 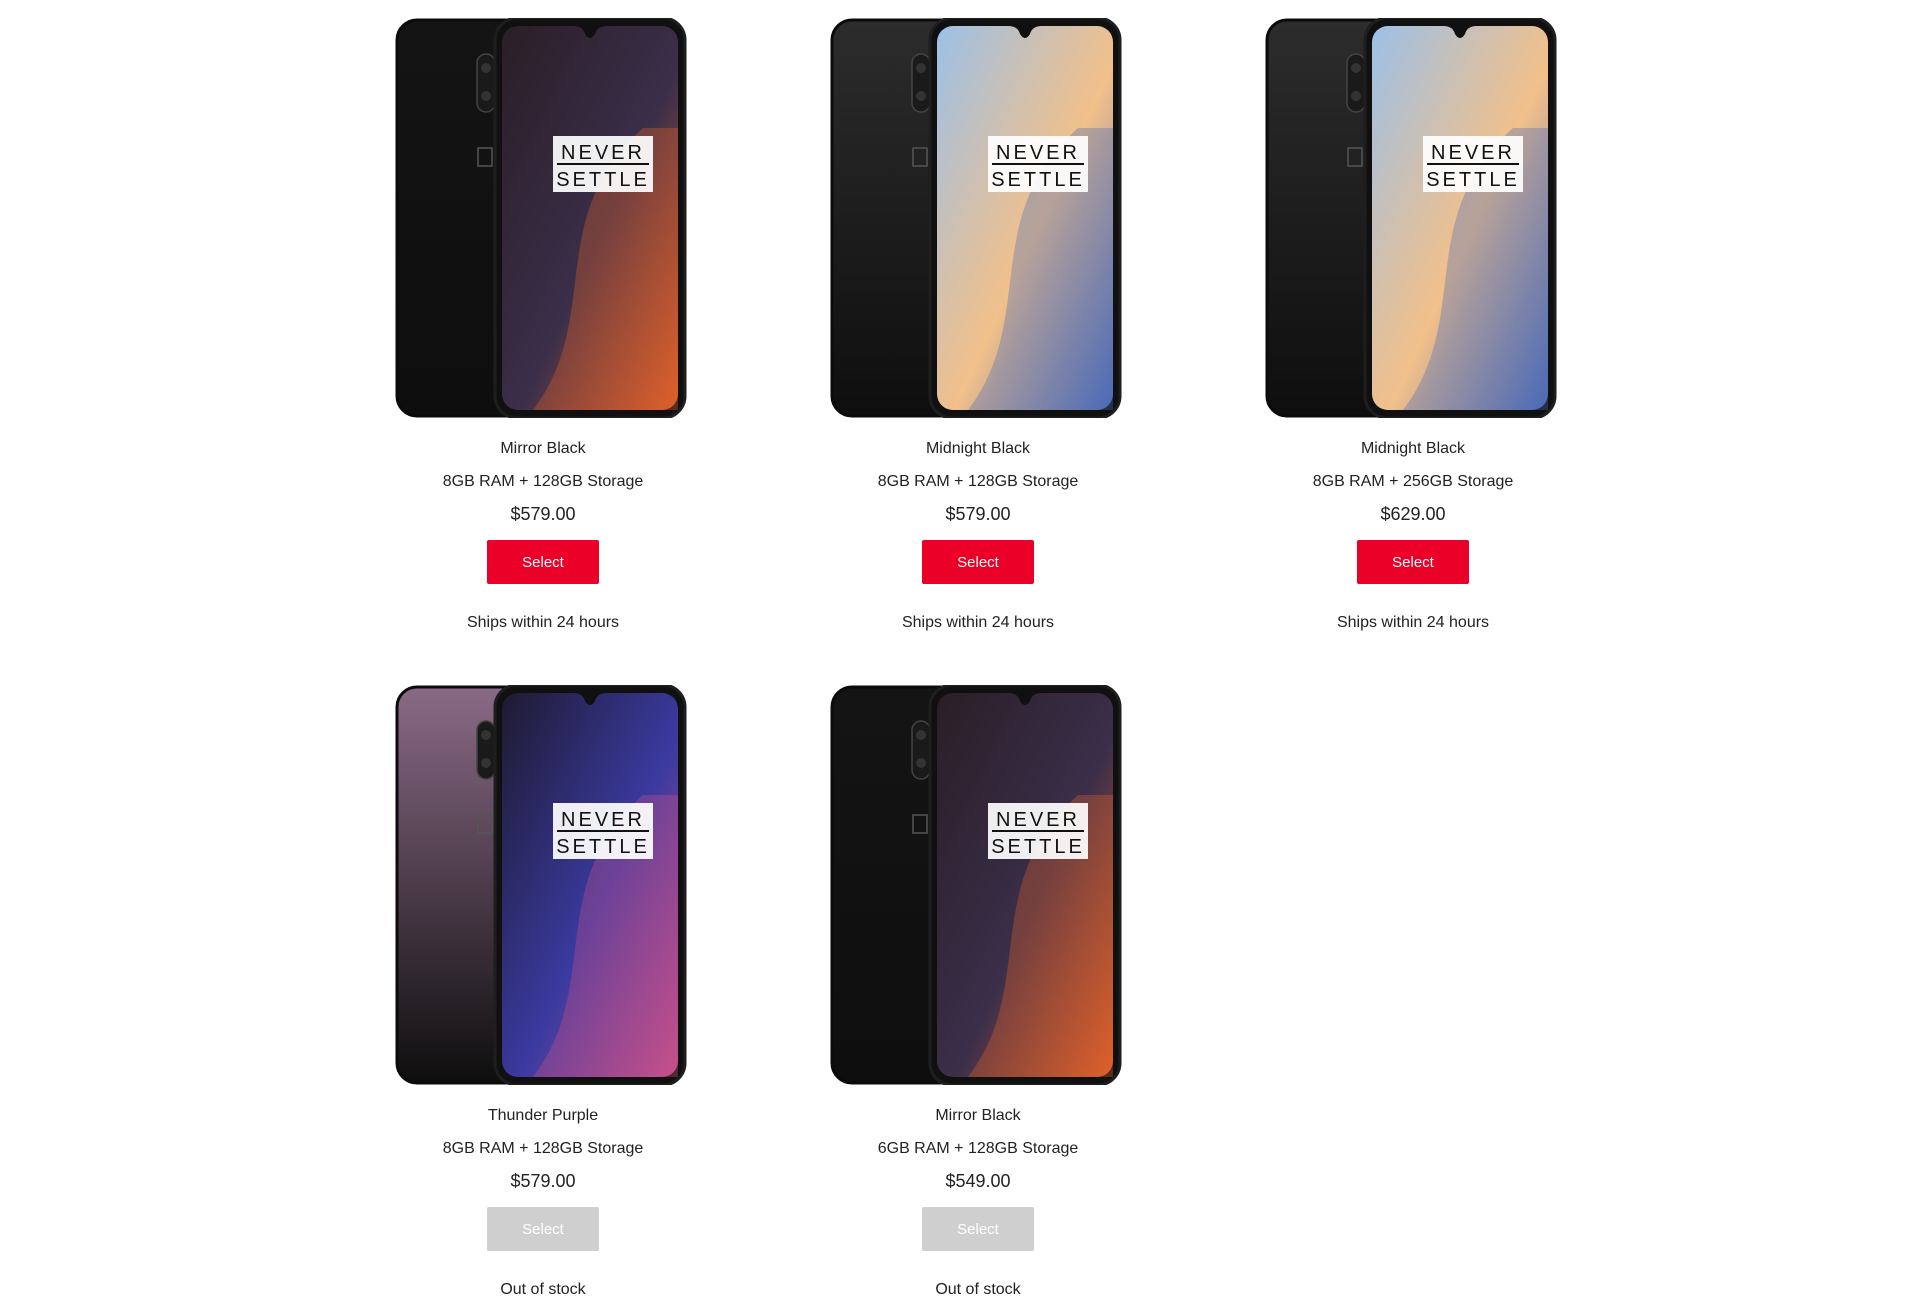 What do you see at coordinates (978, 1148) in the screenshot?
I see `product-spec: 6GB RAM + 128GB Storage` at bounding box center [978, 1148].